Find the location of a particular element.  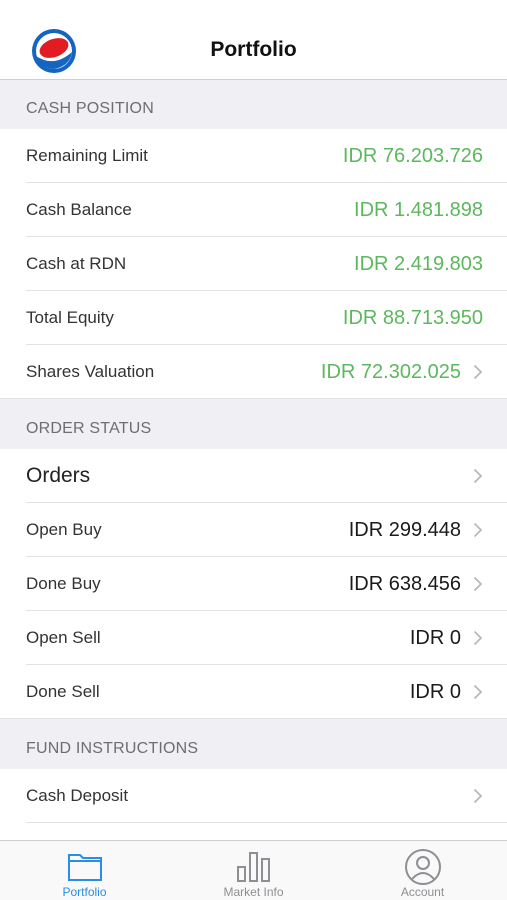

row-total-equity: Total Equity IDR 88.713.950 is located at coordinates (253, 318).